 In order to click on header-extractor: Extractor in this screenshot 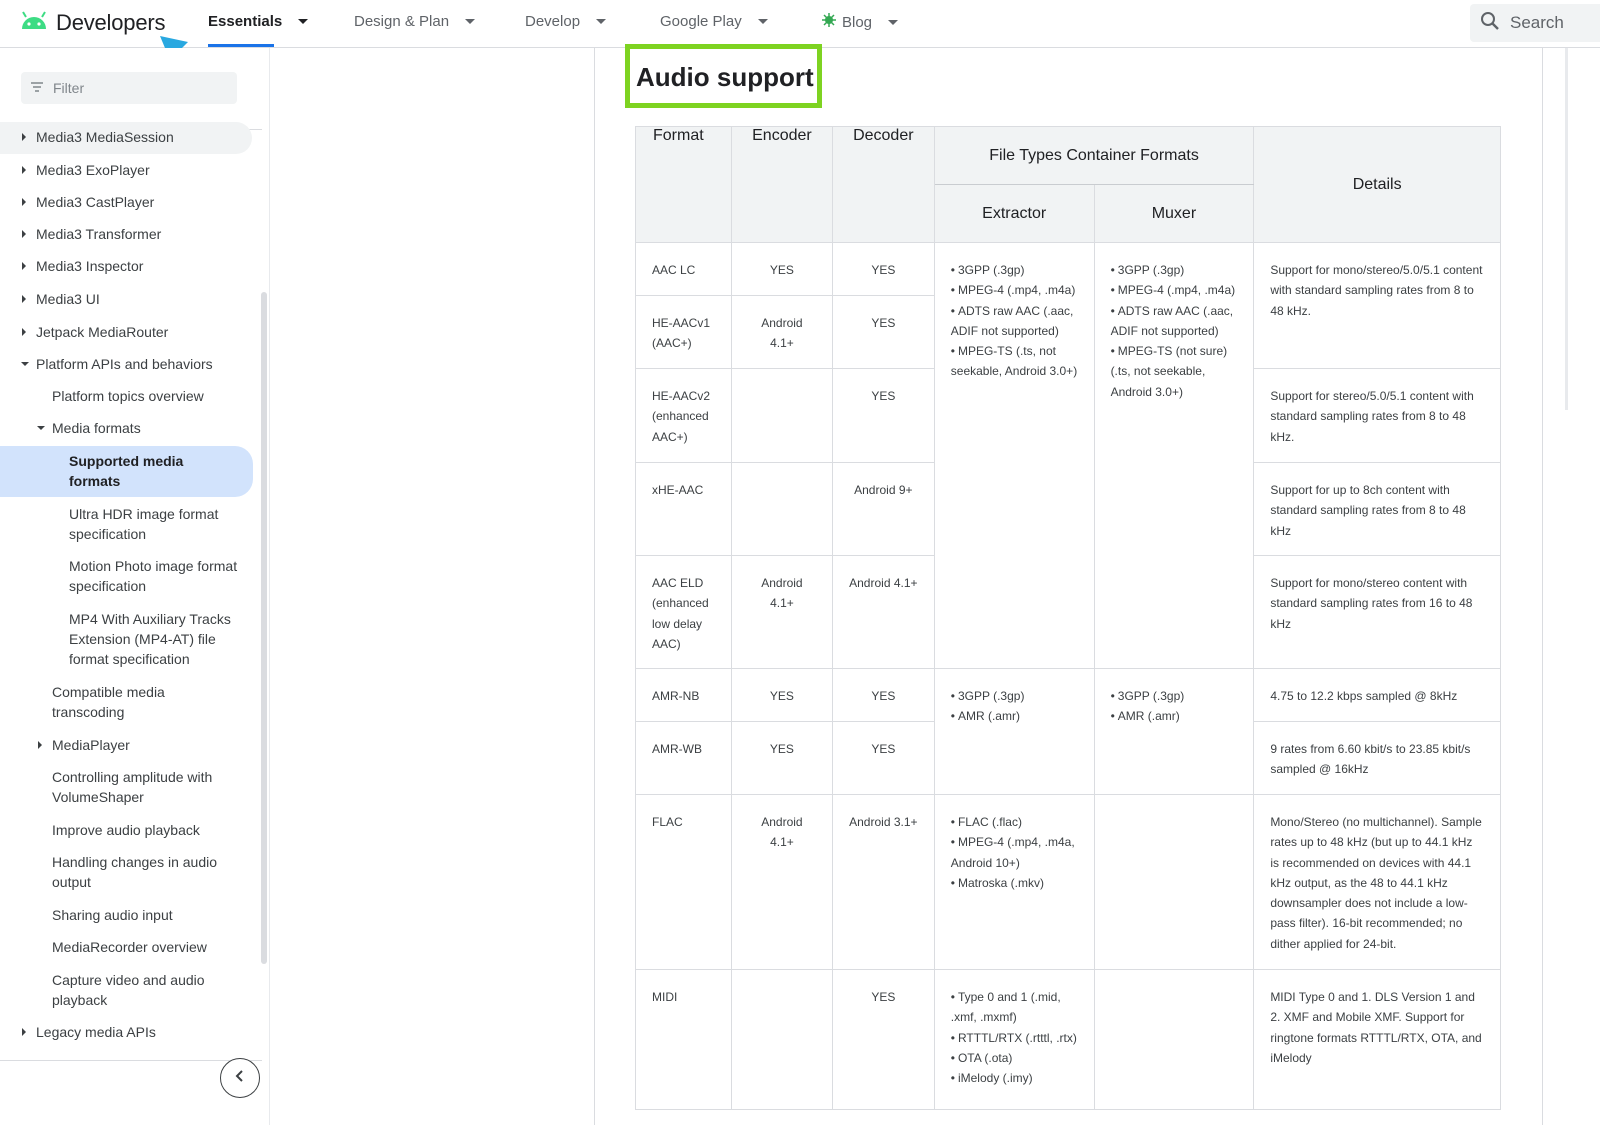, I will do `click(1014, 213)`.